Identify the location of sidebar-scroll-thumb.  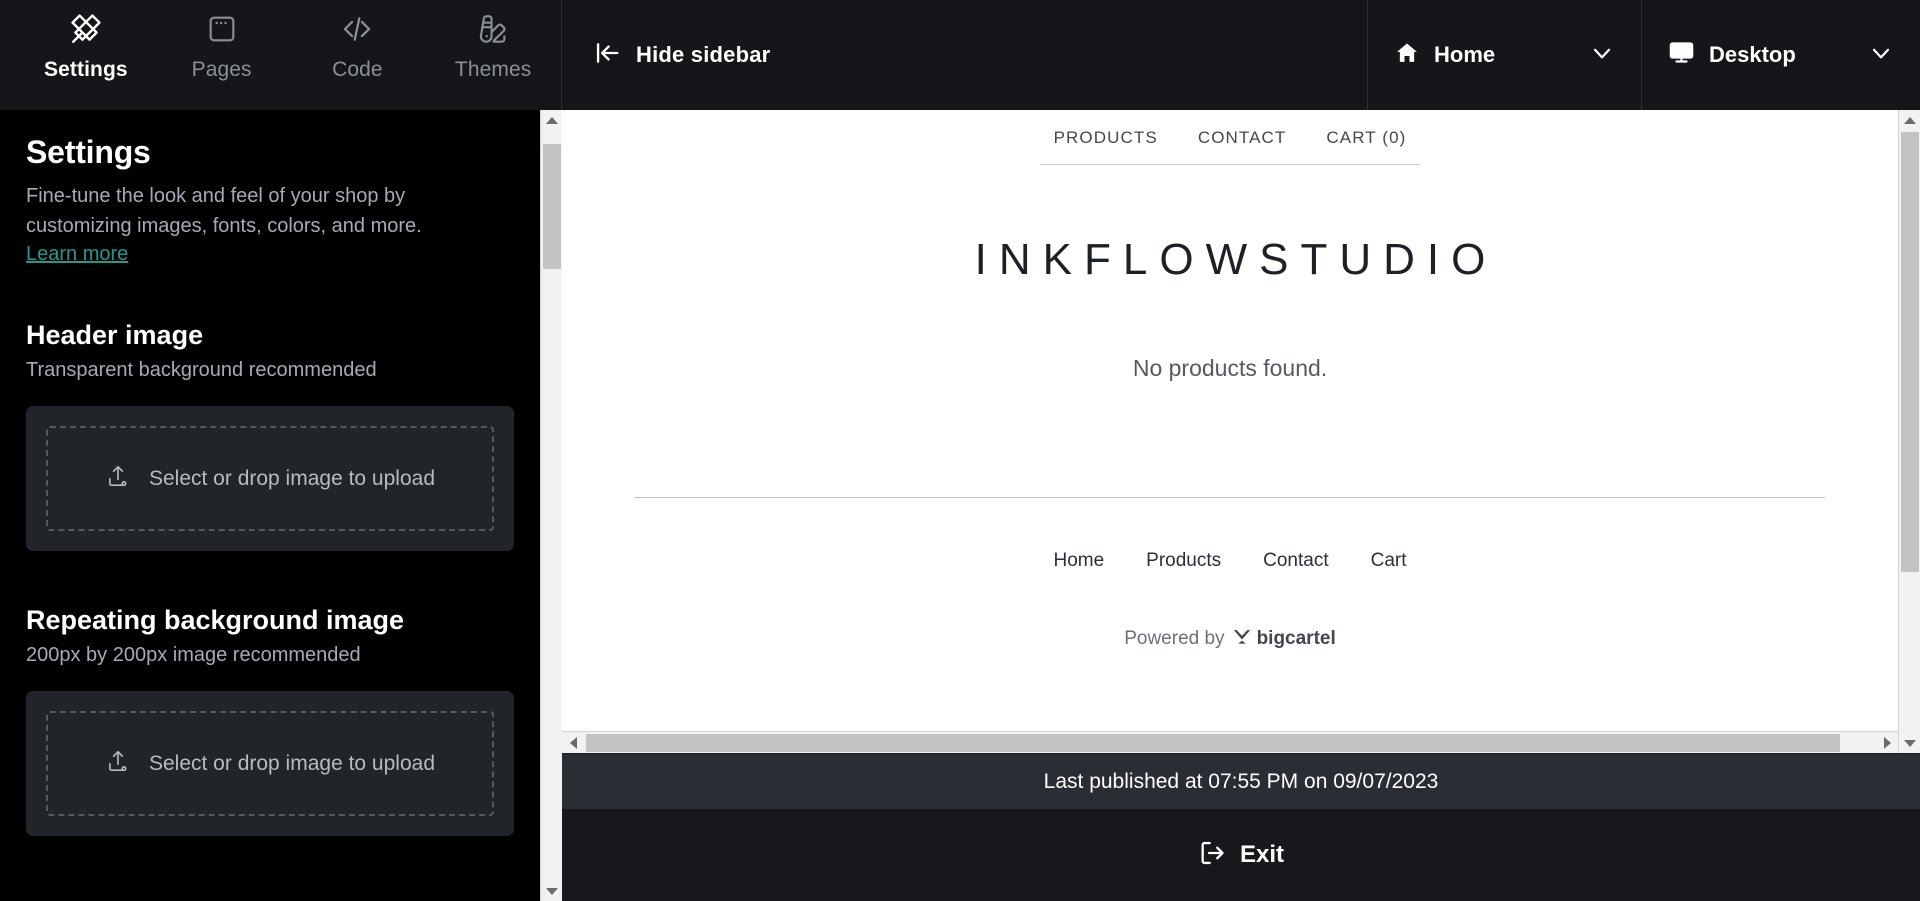
(551, 206).